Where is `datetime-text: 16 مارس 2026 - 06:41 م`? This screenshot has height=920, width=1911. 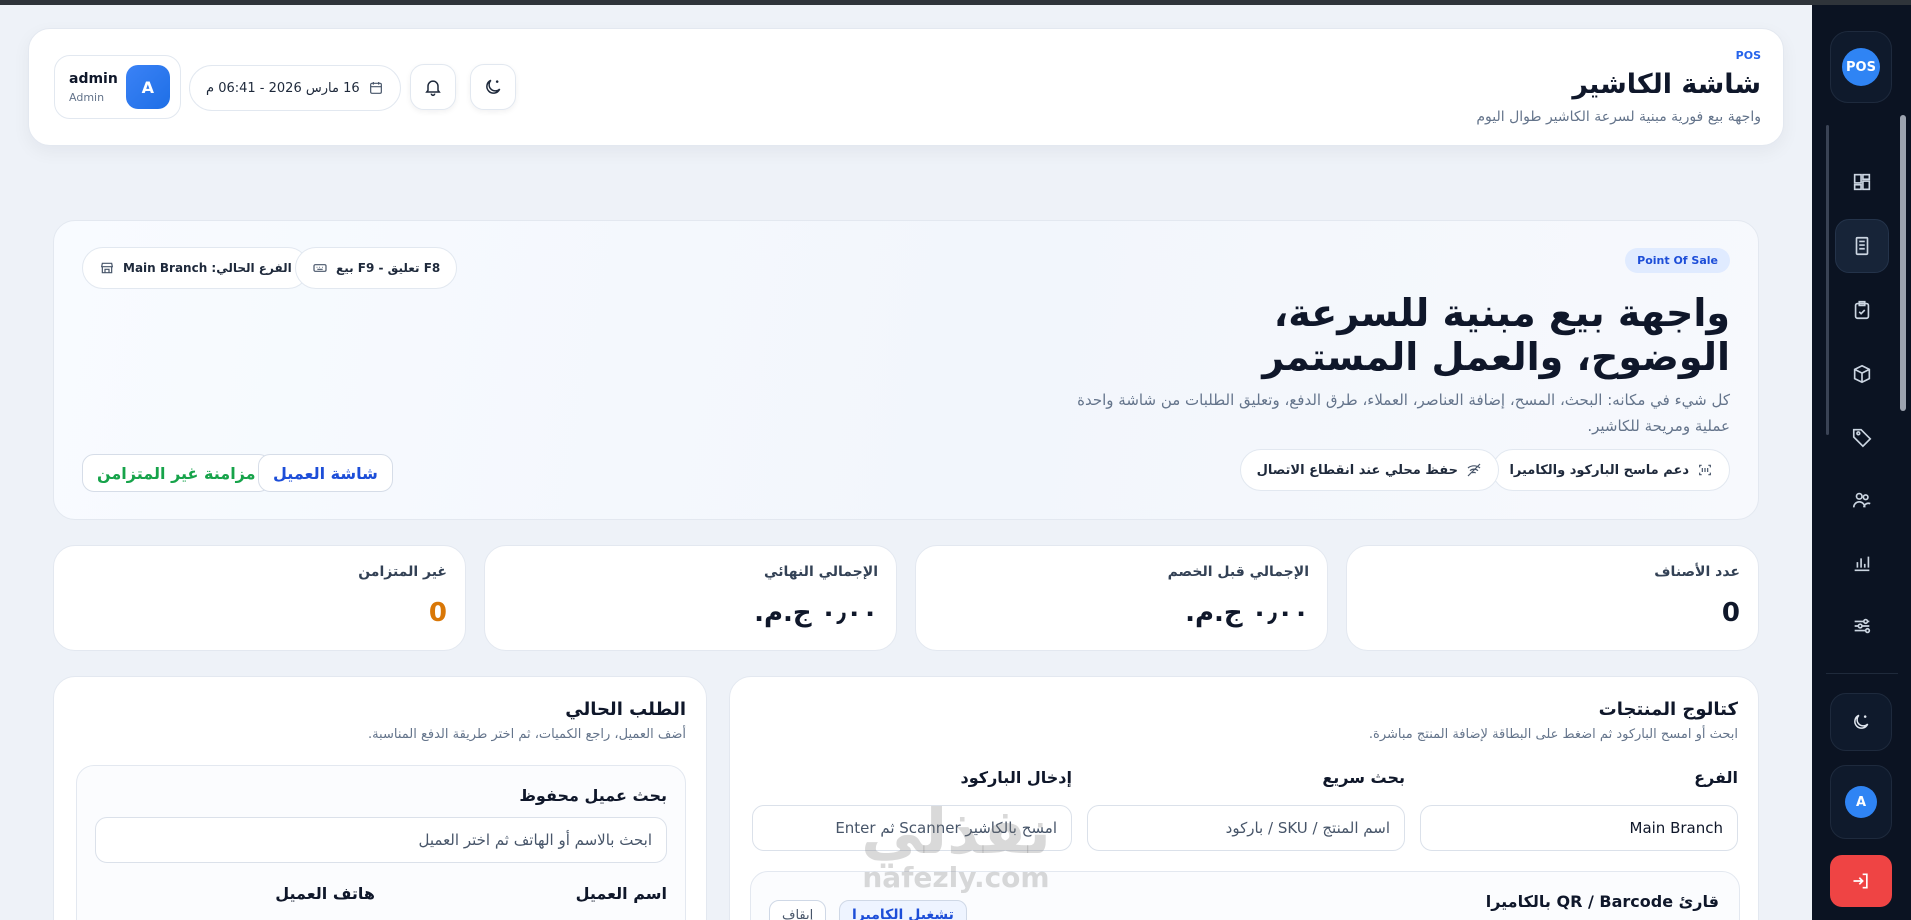 datetime-text: 16 مارس 2026 - 06:41 م is located at coordinates (283, 88).